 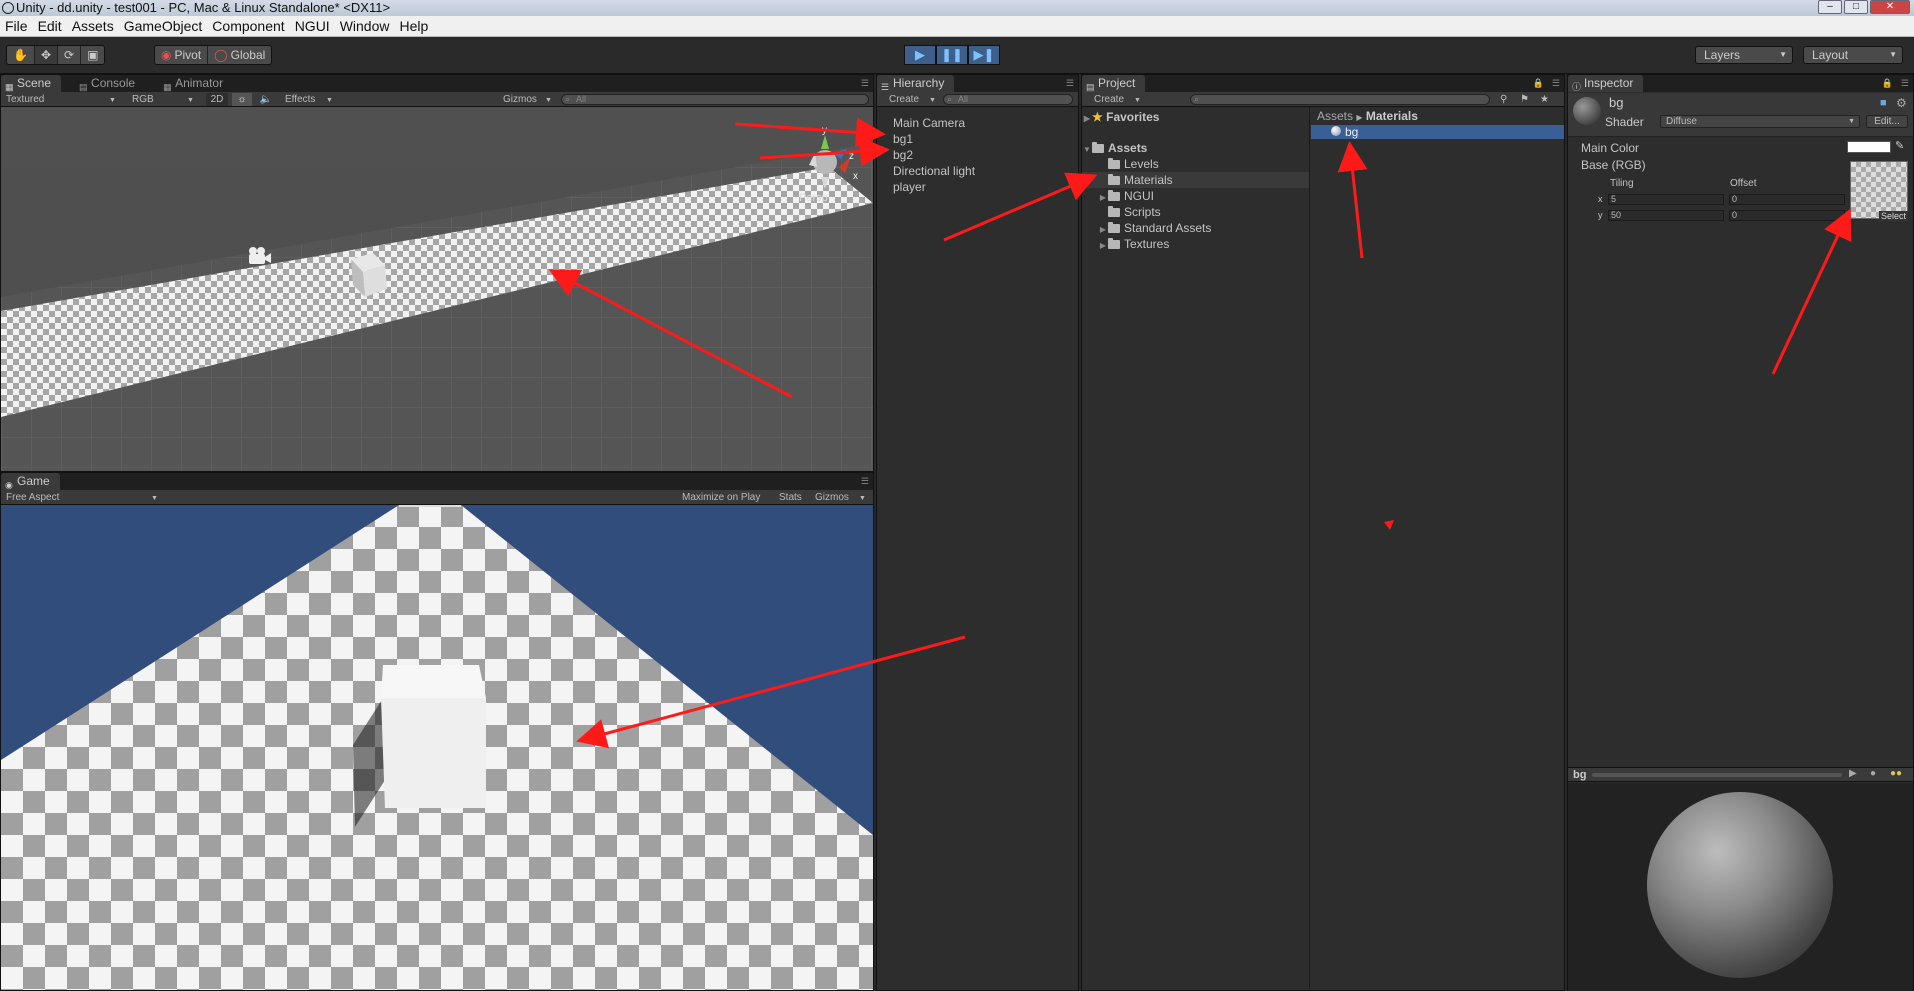 What do you see at coordinates (1740, 887) in the screenshot?
I see `material-preview-area` at bounding box center [1740, 887].